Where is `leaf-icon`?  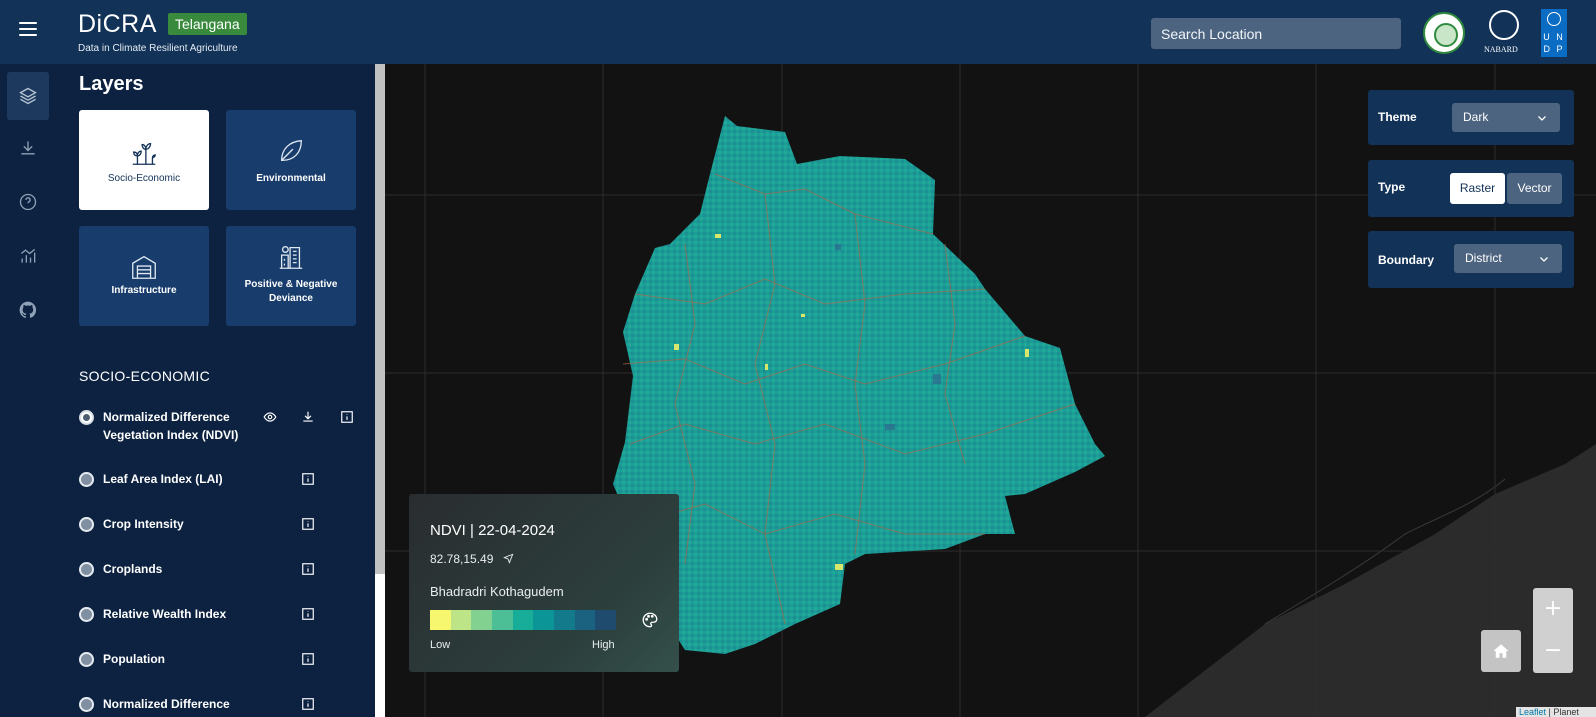 leaf-icon is located at coordinates (291, 150).